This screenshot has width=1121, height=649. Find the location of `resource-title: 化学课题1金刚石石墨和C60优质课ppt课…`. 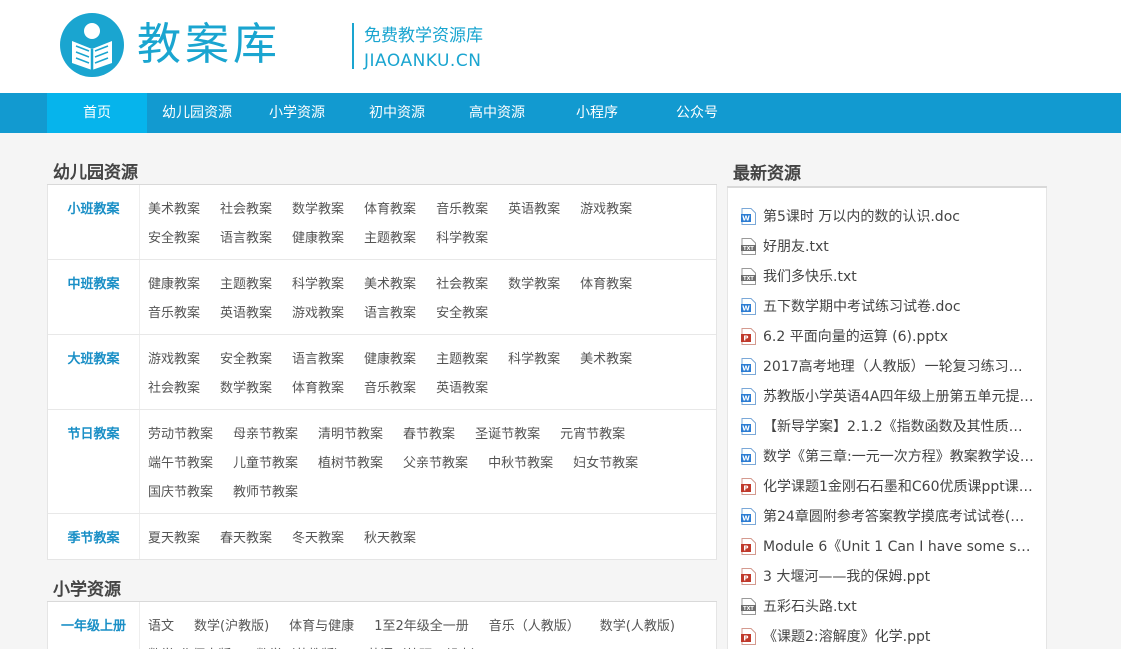

resource-title: 化学课题1金刚石石墨和C60优质课ppt课… is located at coordinates (899, 486).